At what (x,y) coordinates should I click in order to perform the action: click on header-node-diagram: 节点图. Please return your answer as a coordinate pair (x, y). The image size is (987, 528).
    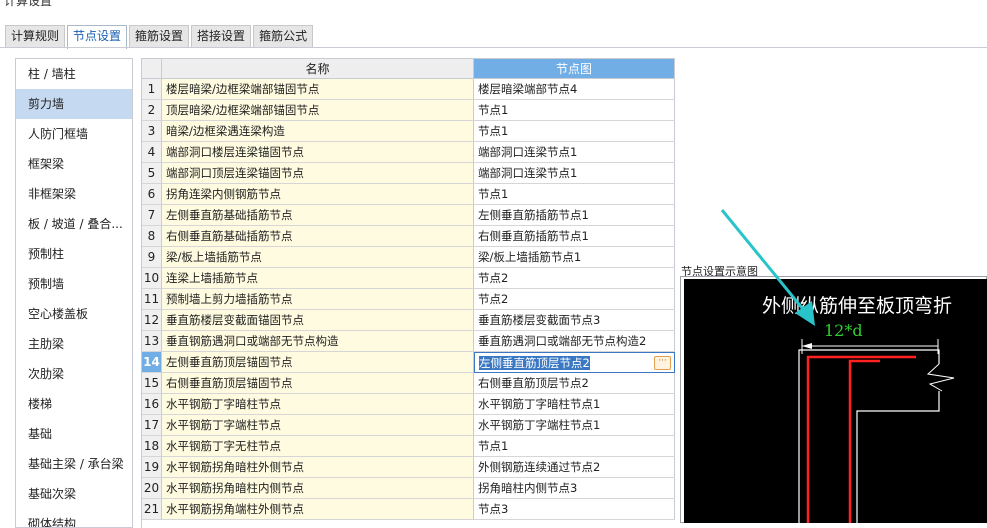
    Looking at the image, I should click on (574, 69).